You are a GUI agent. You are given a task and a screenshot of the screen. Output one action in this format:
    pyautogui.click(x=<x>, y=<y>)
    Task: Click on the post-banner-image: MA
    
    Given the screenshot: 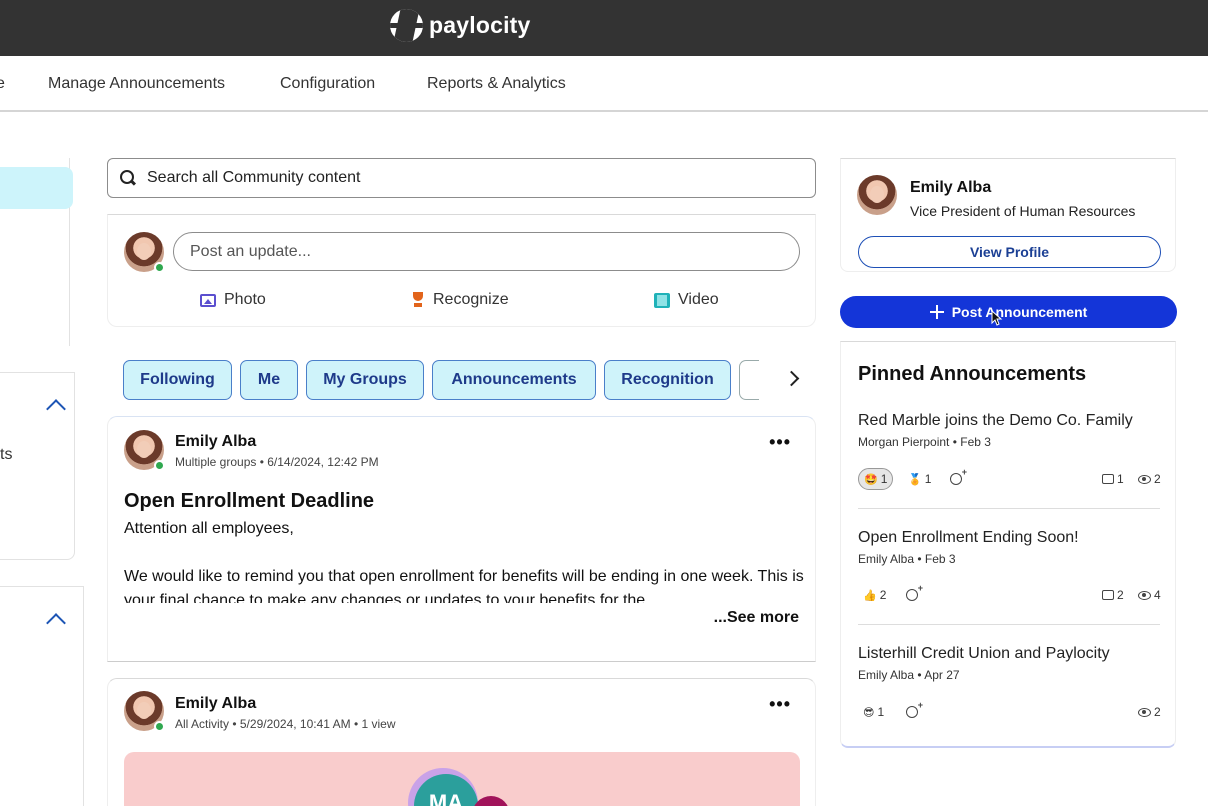 What is the action you would take?
    pyautogui.click(x=462, y=779)
    